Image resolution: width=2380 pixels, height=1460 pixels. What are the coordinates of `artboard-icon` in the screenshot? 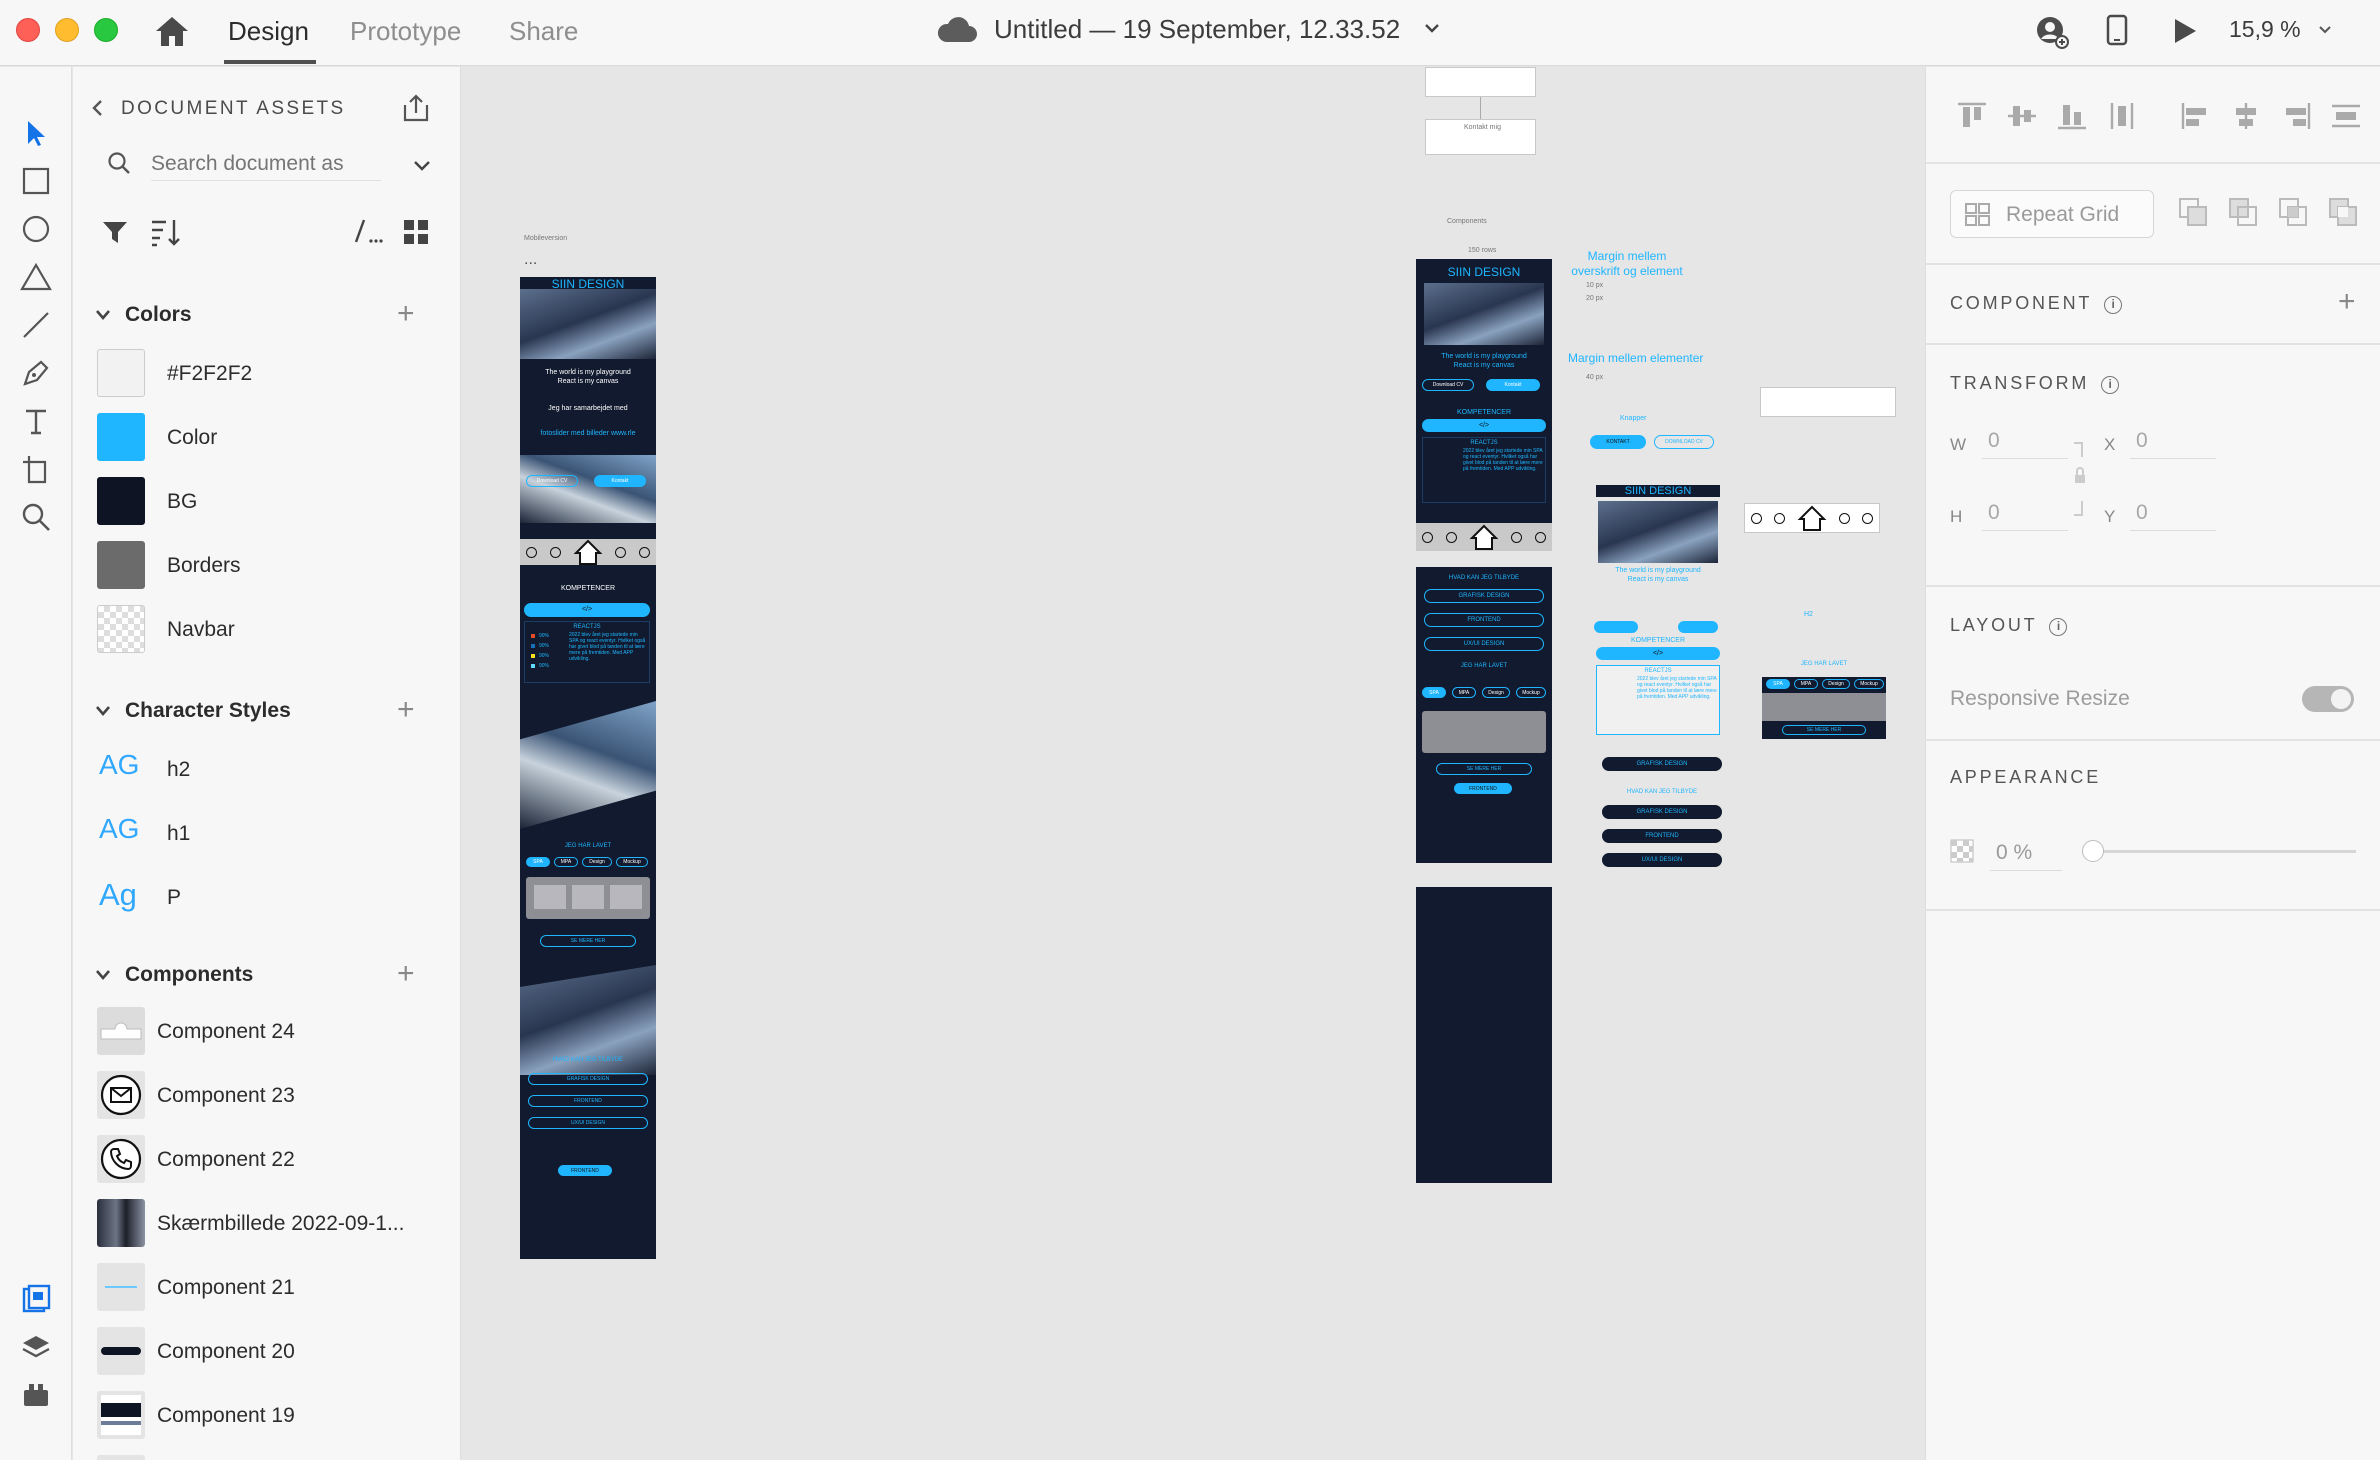 It's located at (36, 469).